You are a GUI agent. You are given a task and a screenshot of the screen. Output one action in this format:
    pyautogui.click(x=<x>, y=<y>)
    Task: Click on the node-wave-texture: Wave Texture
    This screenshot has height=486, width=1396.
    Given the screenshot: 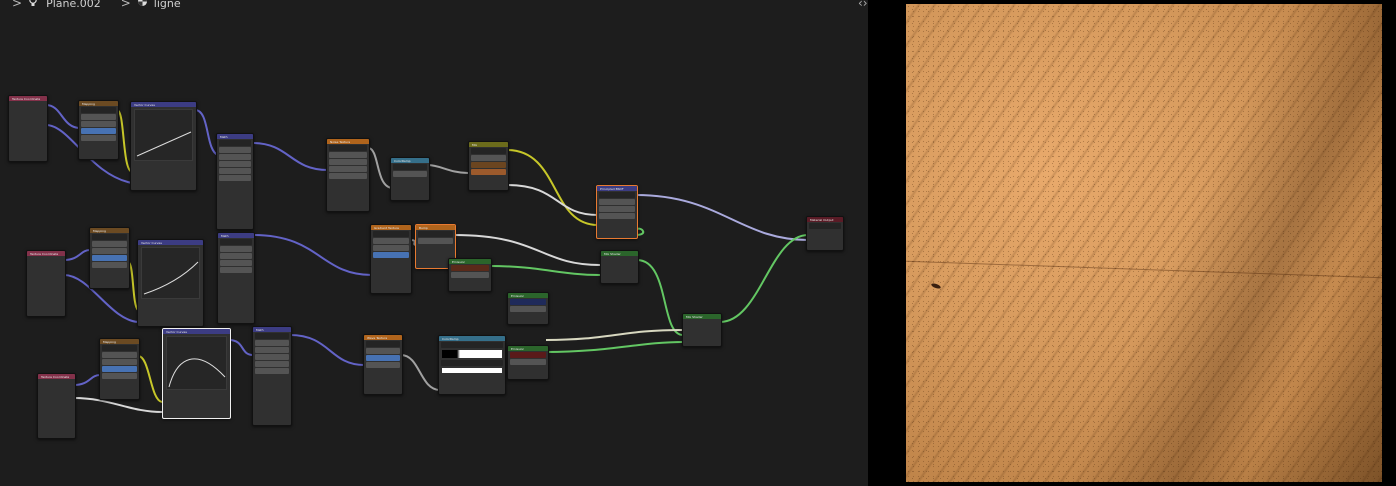 What is the action you would take?
    pyautogui.click(x=383, y=364)
    